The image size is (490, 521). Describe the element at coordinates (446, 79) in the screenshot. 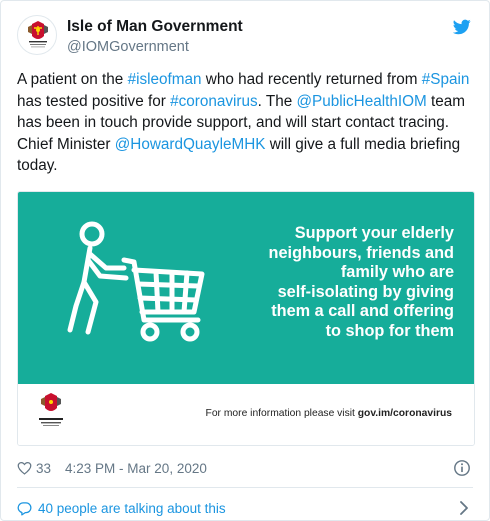

I see `tweet-link: #Spain` at that location.